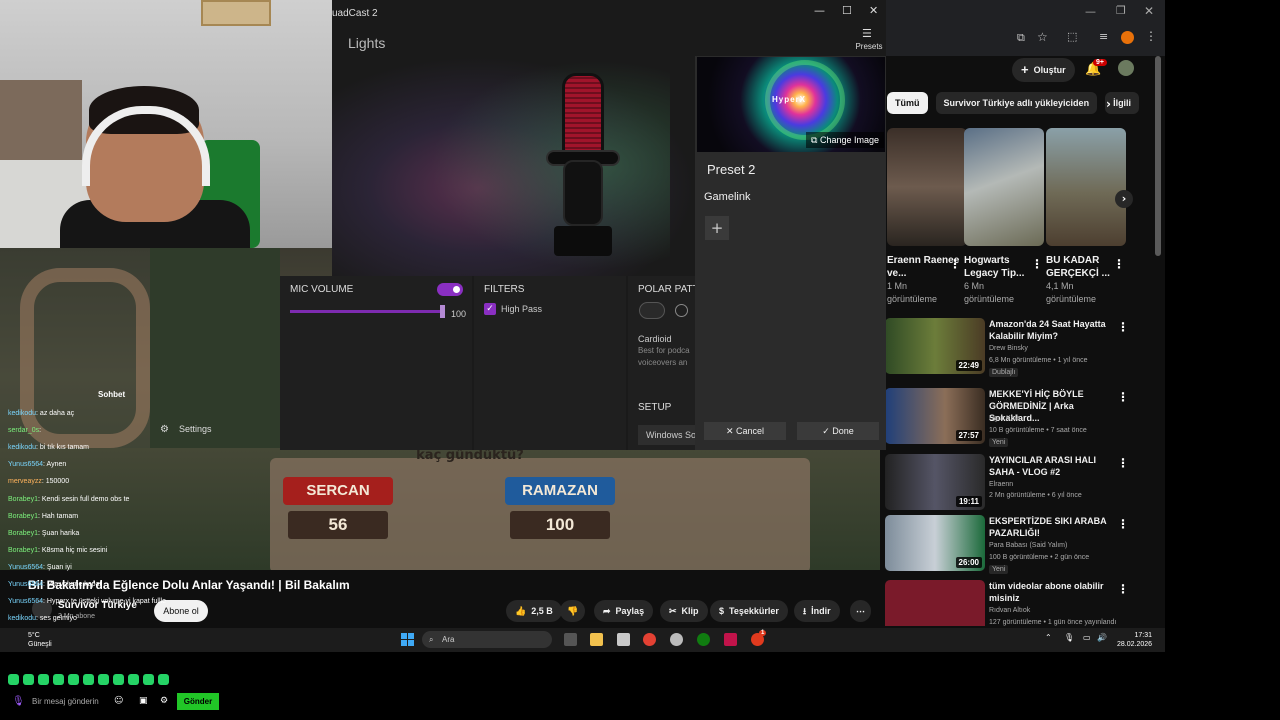  I want to click on ngenuity-icon, so click(730, 639).